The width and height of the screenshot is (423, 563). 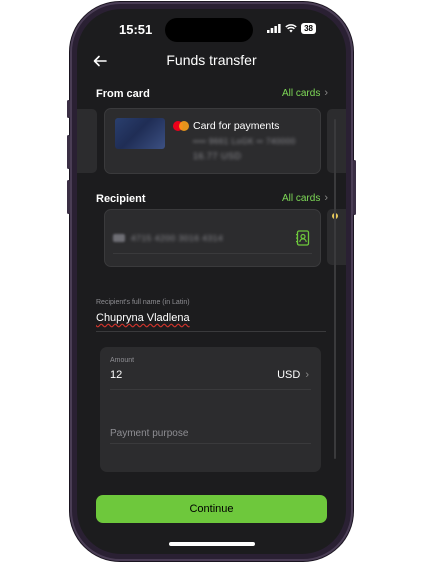 I want to click on mastercard-logo-icon, so click(x=181, y=126).